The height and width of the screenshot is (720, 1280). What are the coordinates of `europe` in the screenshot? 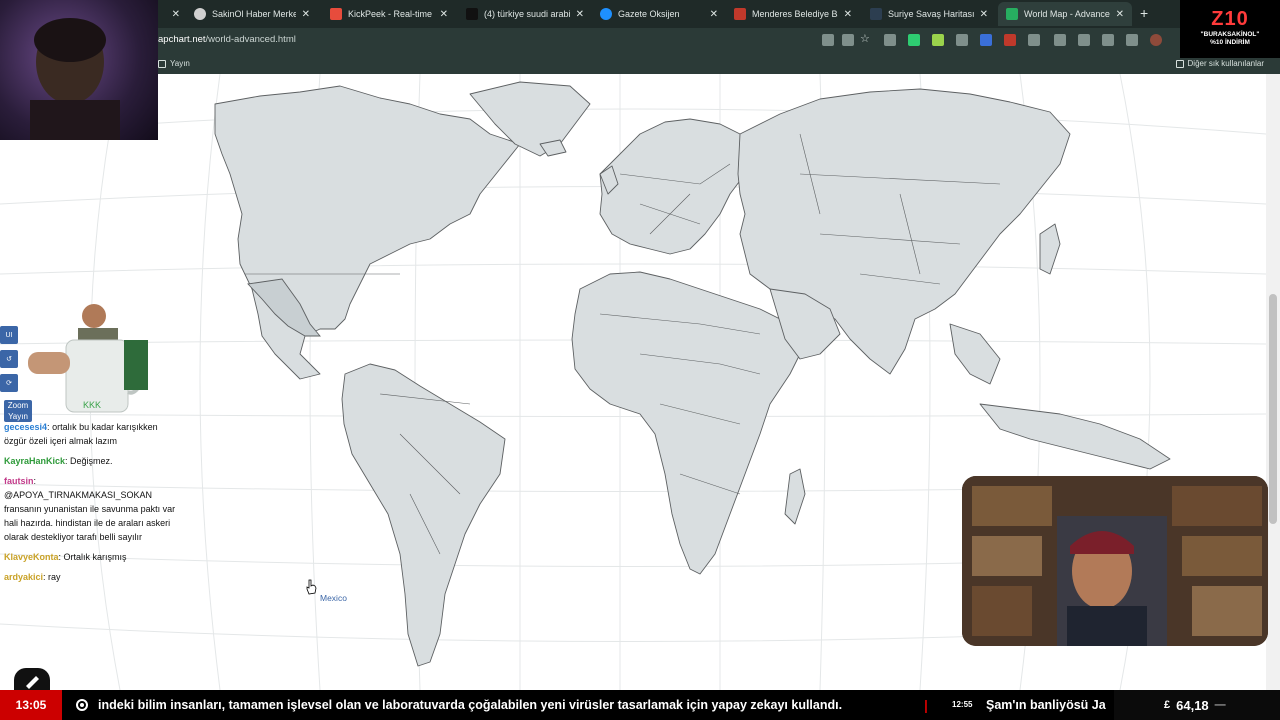 It's located at (675, 186).